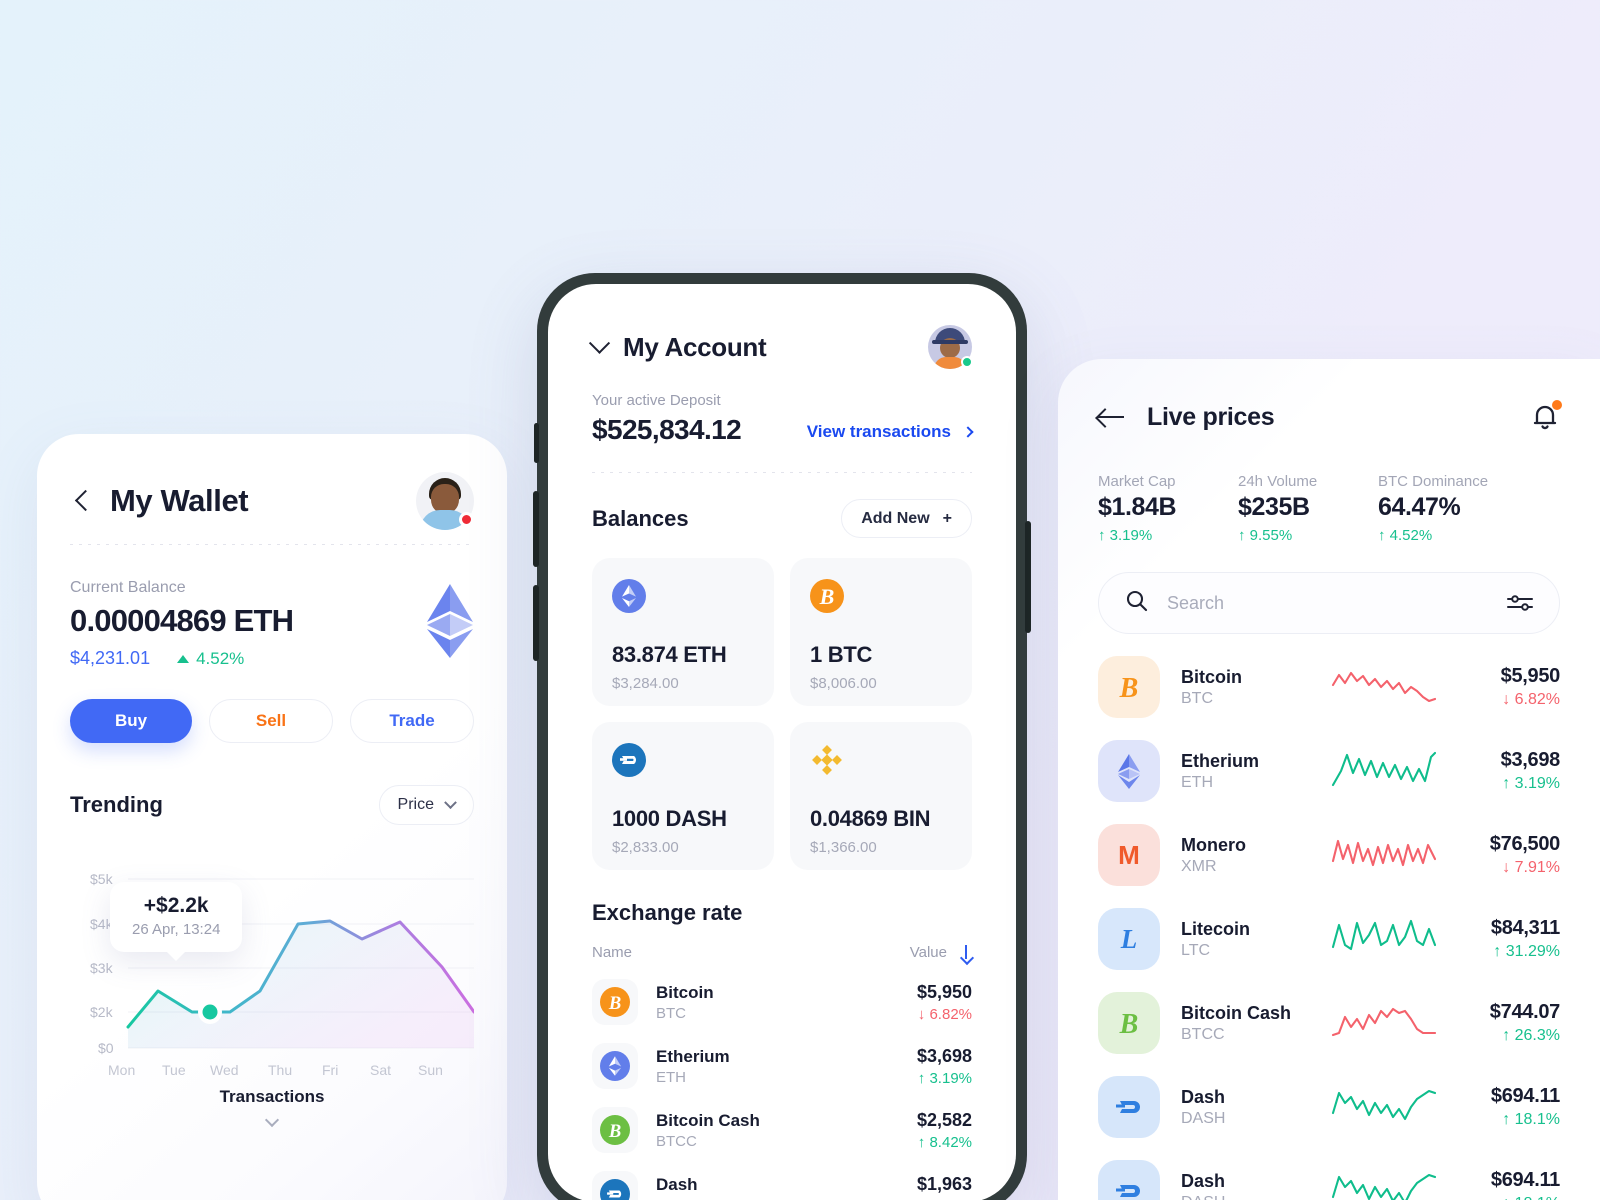 The image size is (1600, 1200). I want to click on svg-text: M, so click(1129, 855).